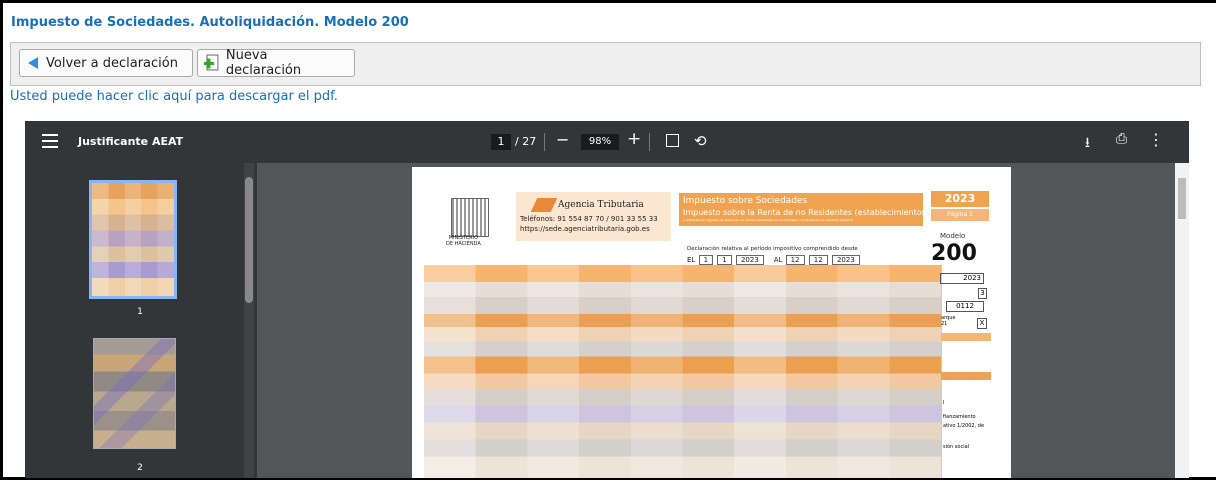 Image resolution: width=1219 pixels, height=480 pixels. What do you see at coordinates (141, 320) in the screenshot?
I see `thumbnail-sidebar: 1 2` at bounding box center [141, 320].